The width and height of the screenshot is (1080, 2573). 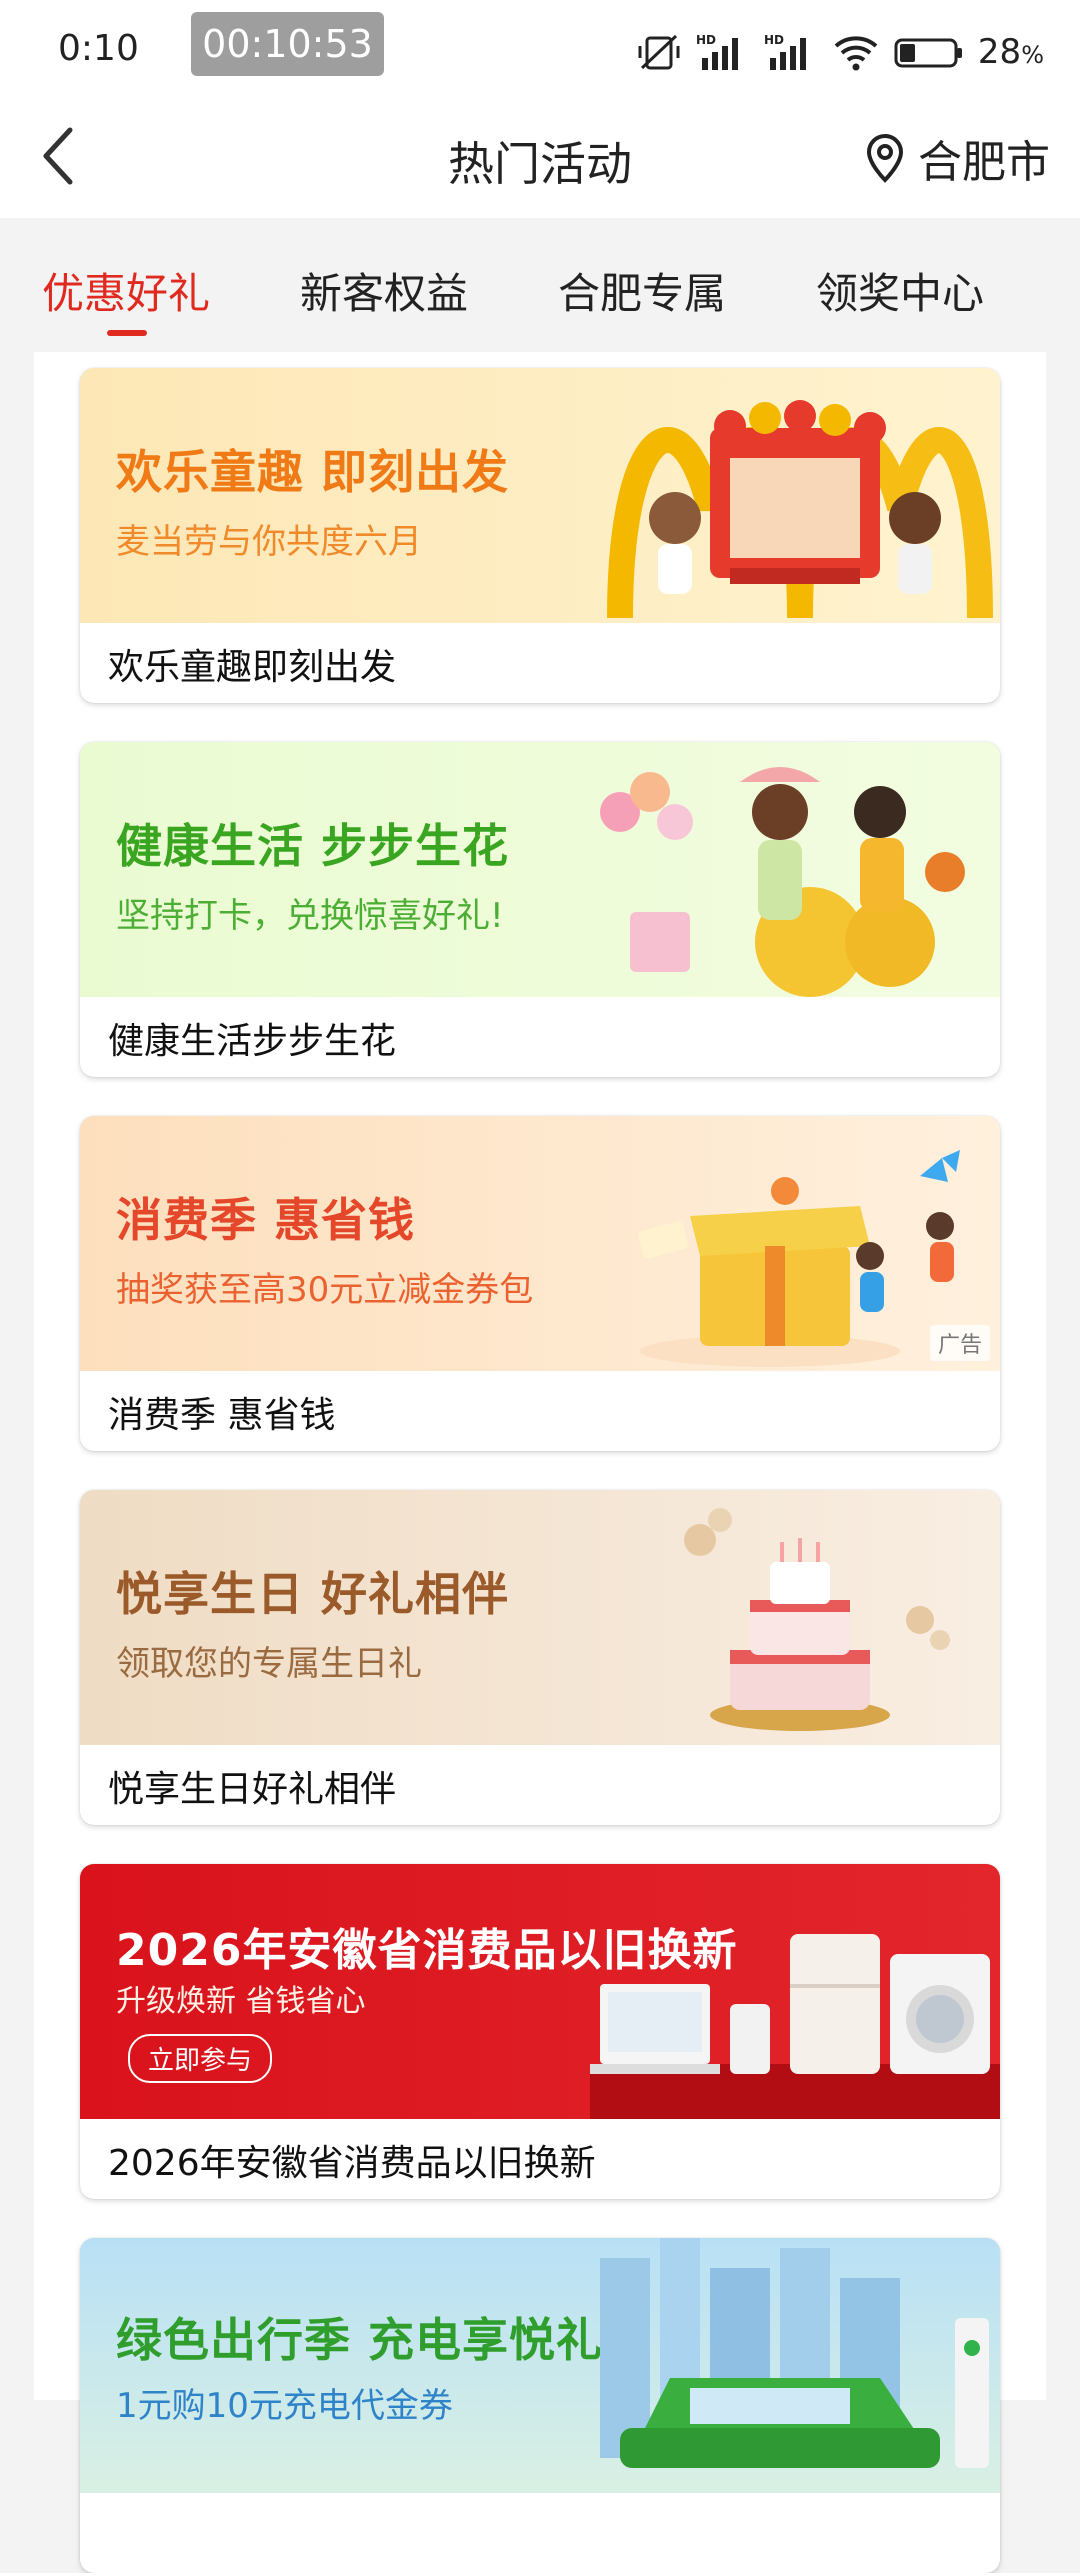 I want to click on timer-text: 00:10:53, so click(x=287, y=44).